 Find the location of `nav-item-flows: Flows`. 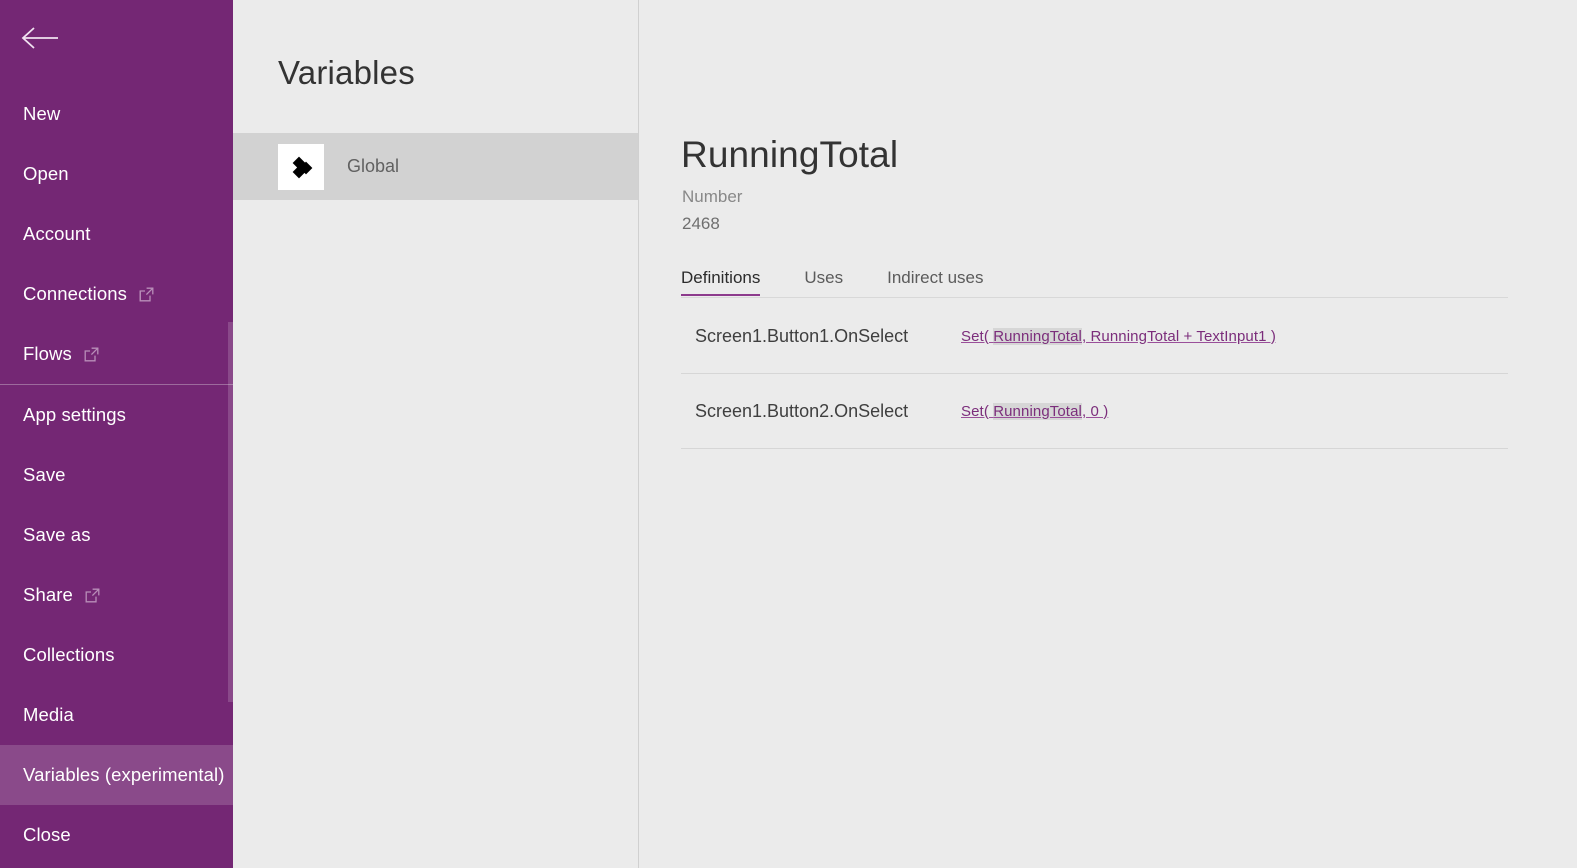

nav-item-flows: Flows is located at coordinates (116, 354).